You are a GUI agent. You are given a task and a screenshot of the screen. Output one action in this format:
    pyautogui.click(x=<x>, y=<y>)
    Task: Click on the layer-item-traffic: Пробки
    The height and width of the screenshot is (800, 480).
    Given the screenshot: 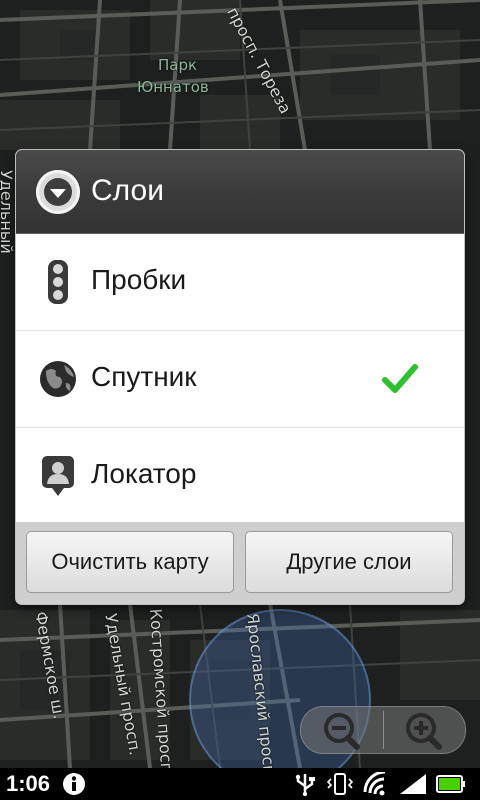 What is the action you would take?
    pyautogui.click(x=240, y=282)
    